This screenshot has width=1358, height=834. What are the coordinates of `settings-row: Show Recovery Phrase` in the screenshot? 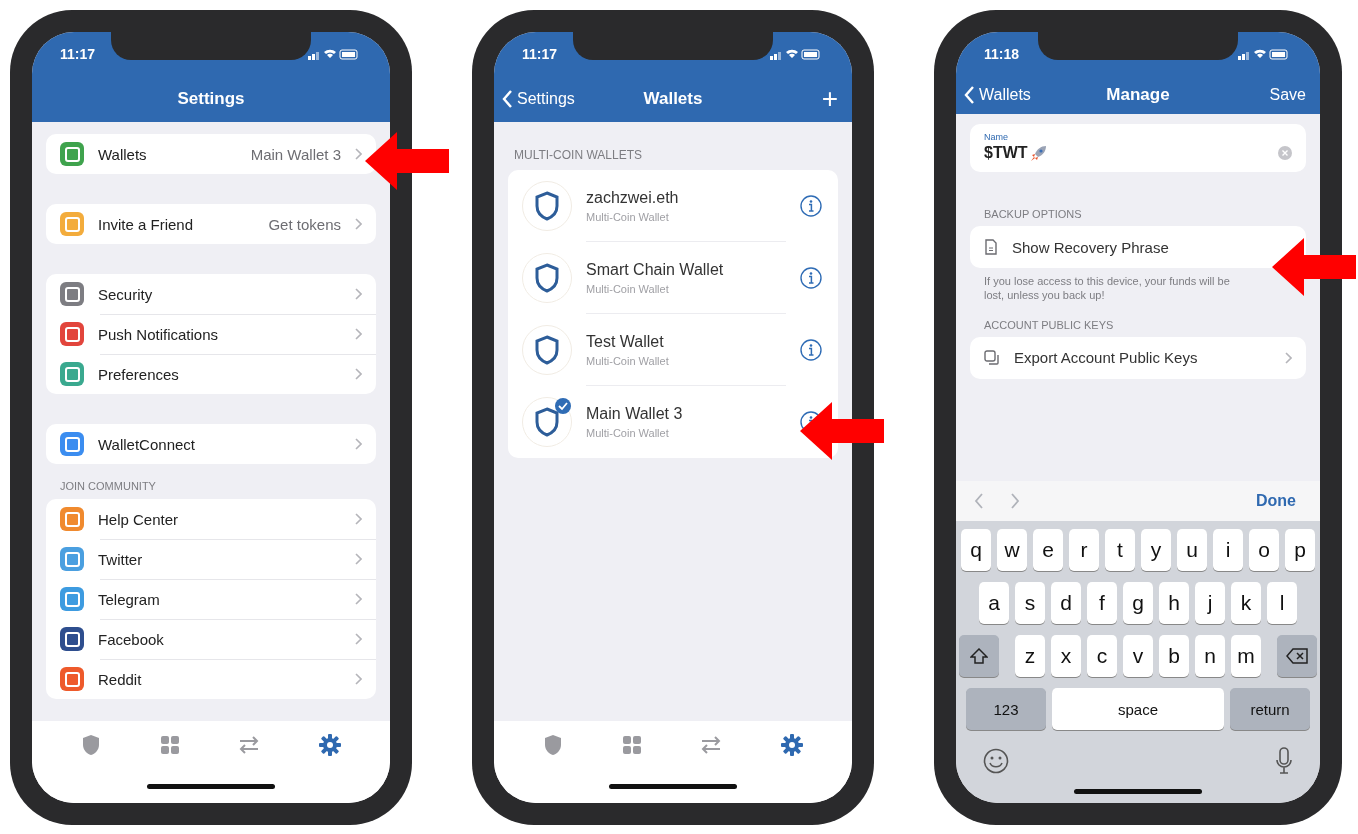 It's located at (1138, 247).